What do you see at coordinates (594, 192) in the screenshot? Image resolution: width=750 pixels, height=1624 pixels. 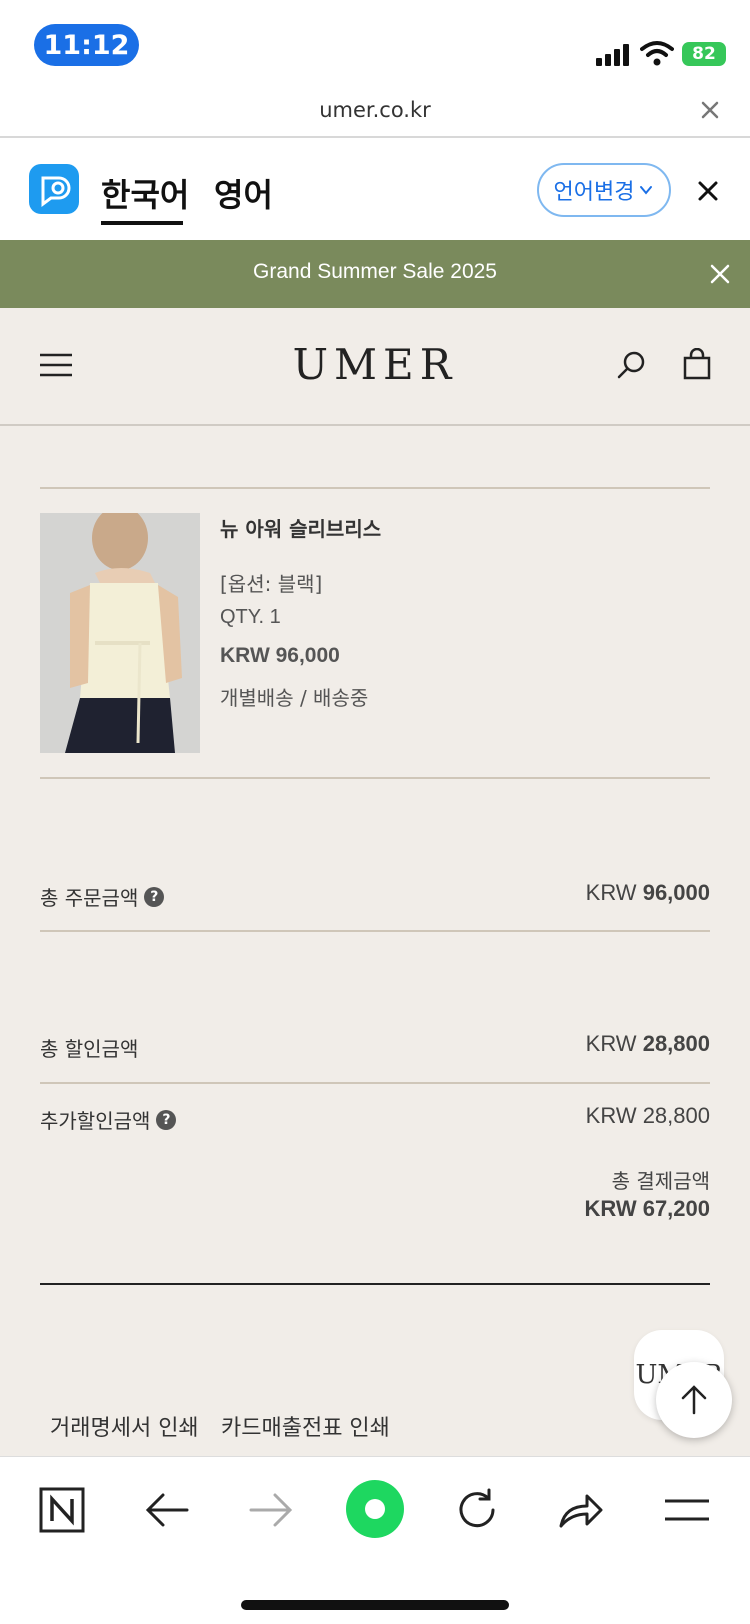 I see `change-language-label: 언어변경` at bounding box center [594, 192].